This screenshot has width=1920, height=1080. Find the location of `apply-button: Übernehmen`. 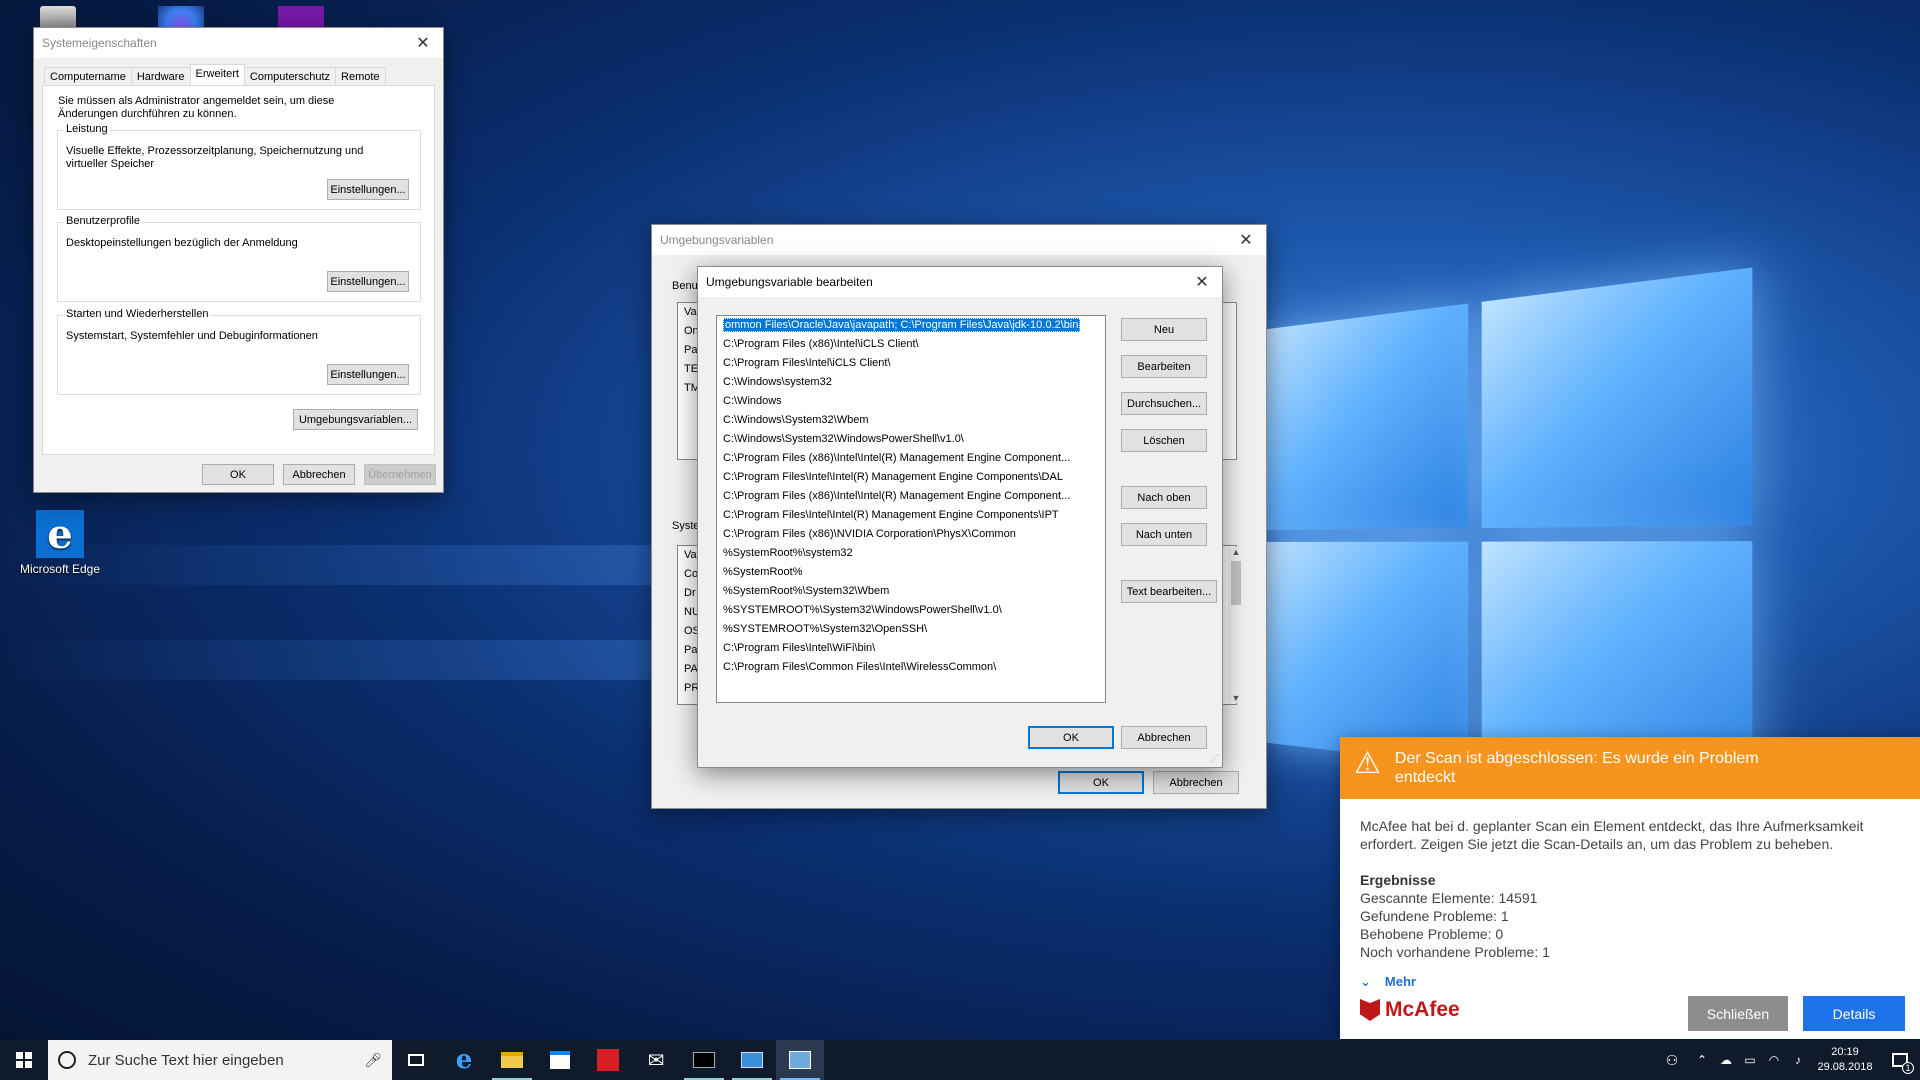

apply-button: Übernehmen is located at coordinates (400, 474).